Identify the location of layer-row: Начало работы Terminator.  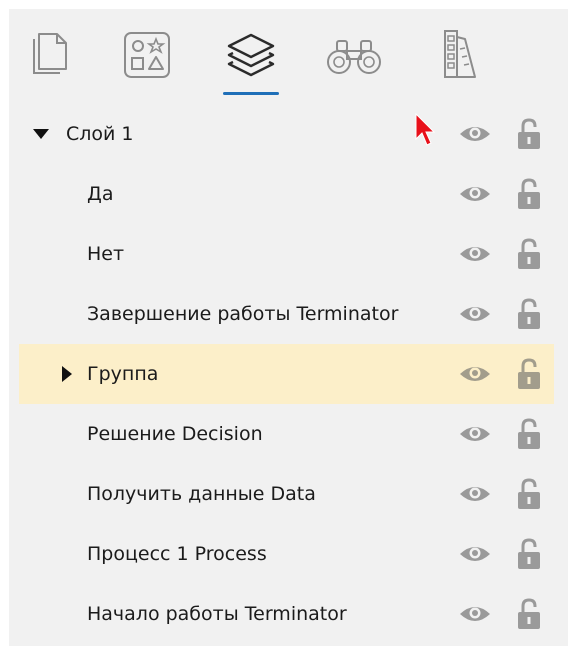
(288, 614).